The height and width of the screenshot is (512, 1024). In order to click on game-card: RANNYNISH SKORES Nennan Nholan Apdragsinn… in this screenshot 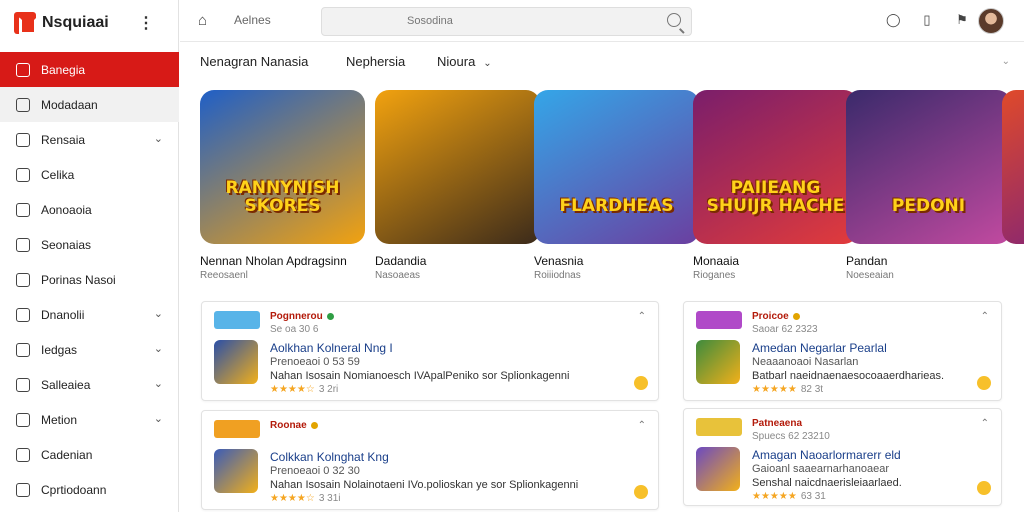, I will do `click(282, 185)`.